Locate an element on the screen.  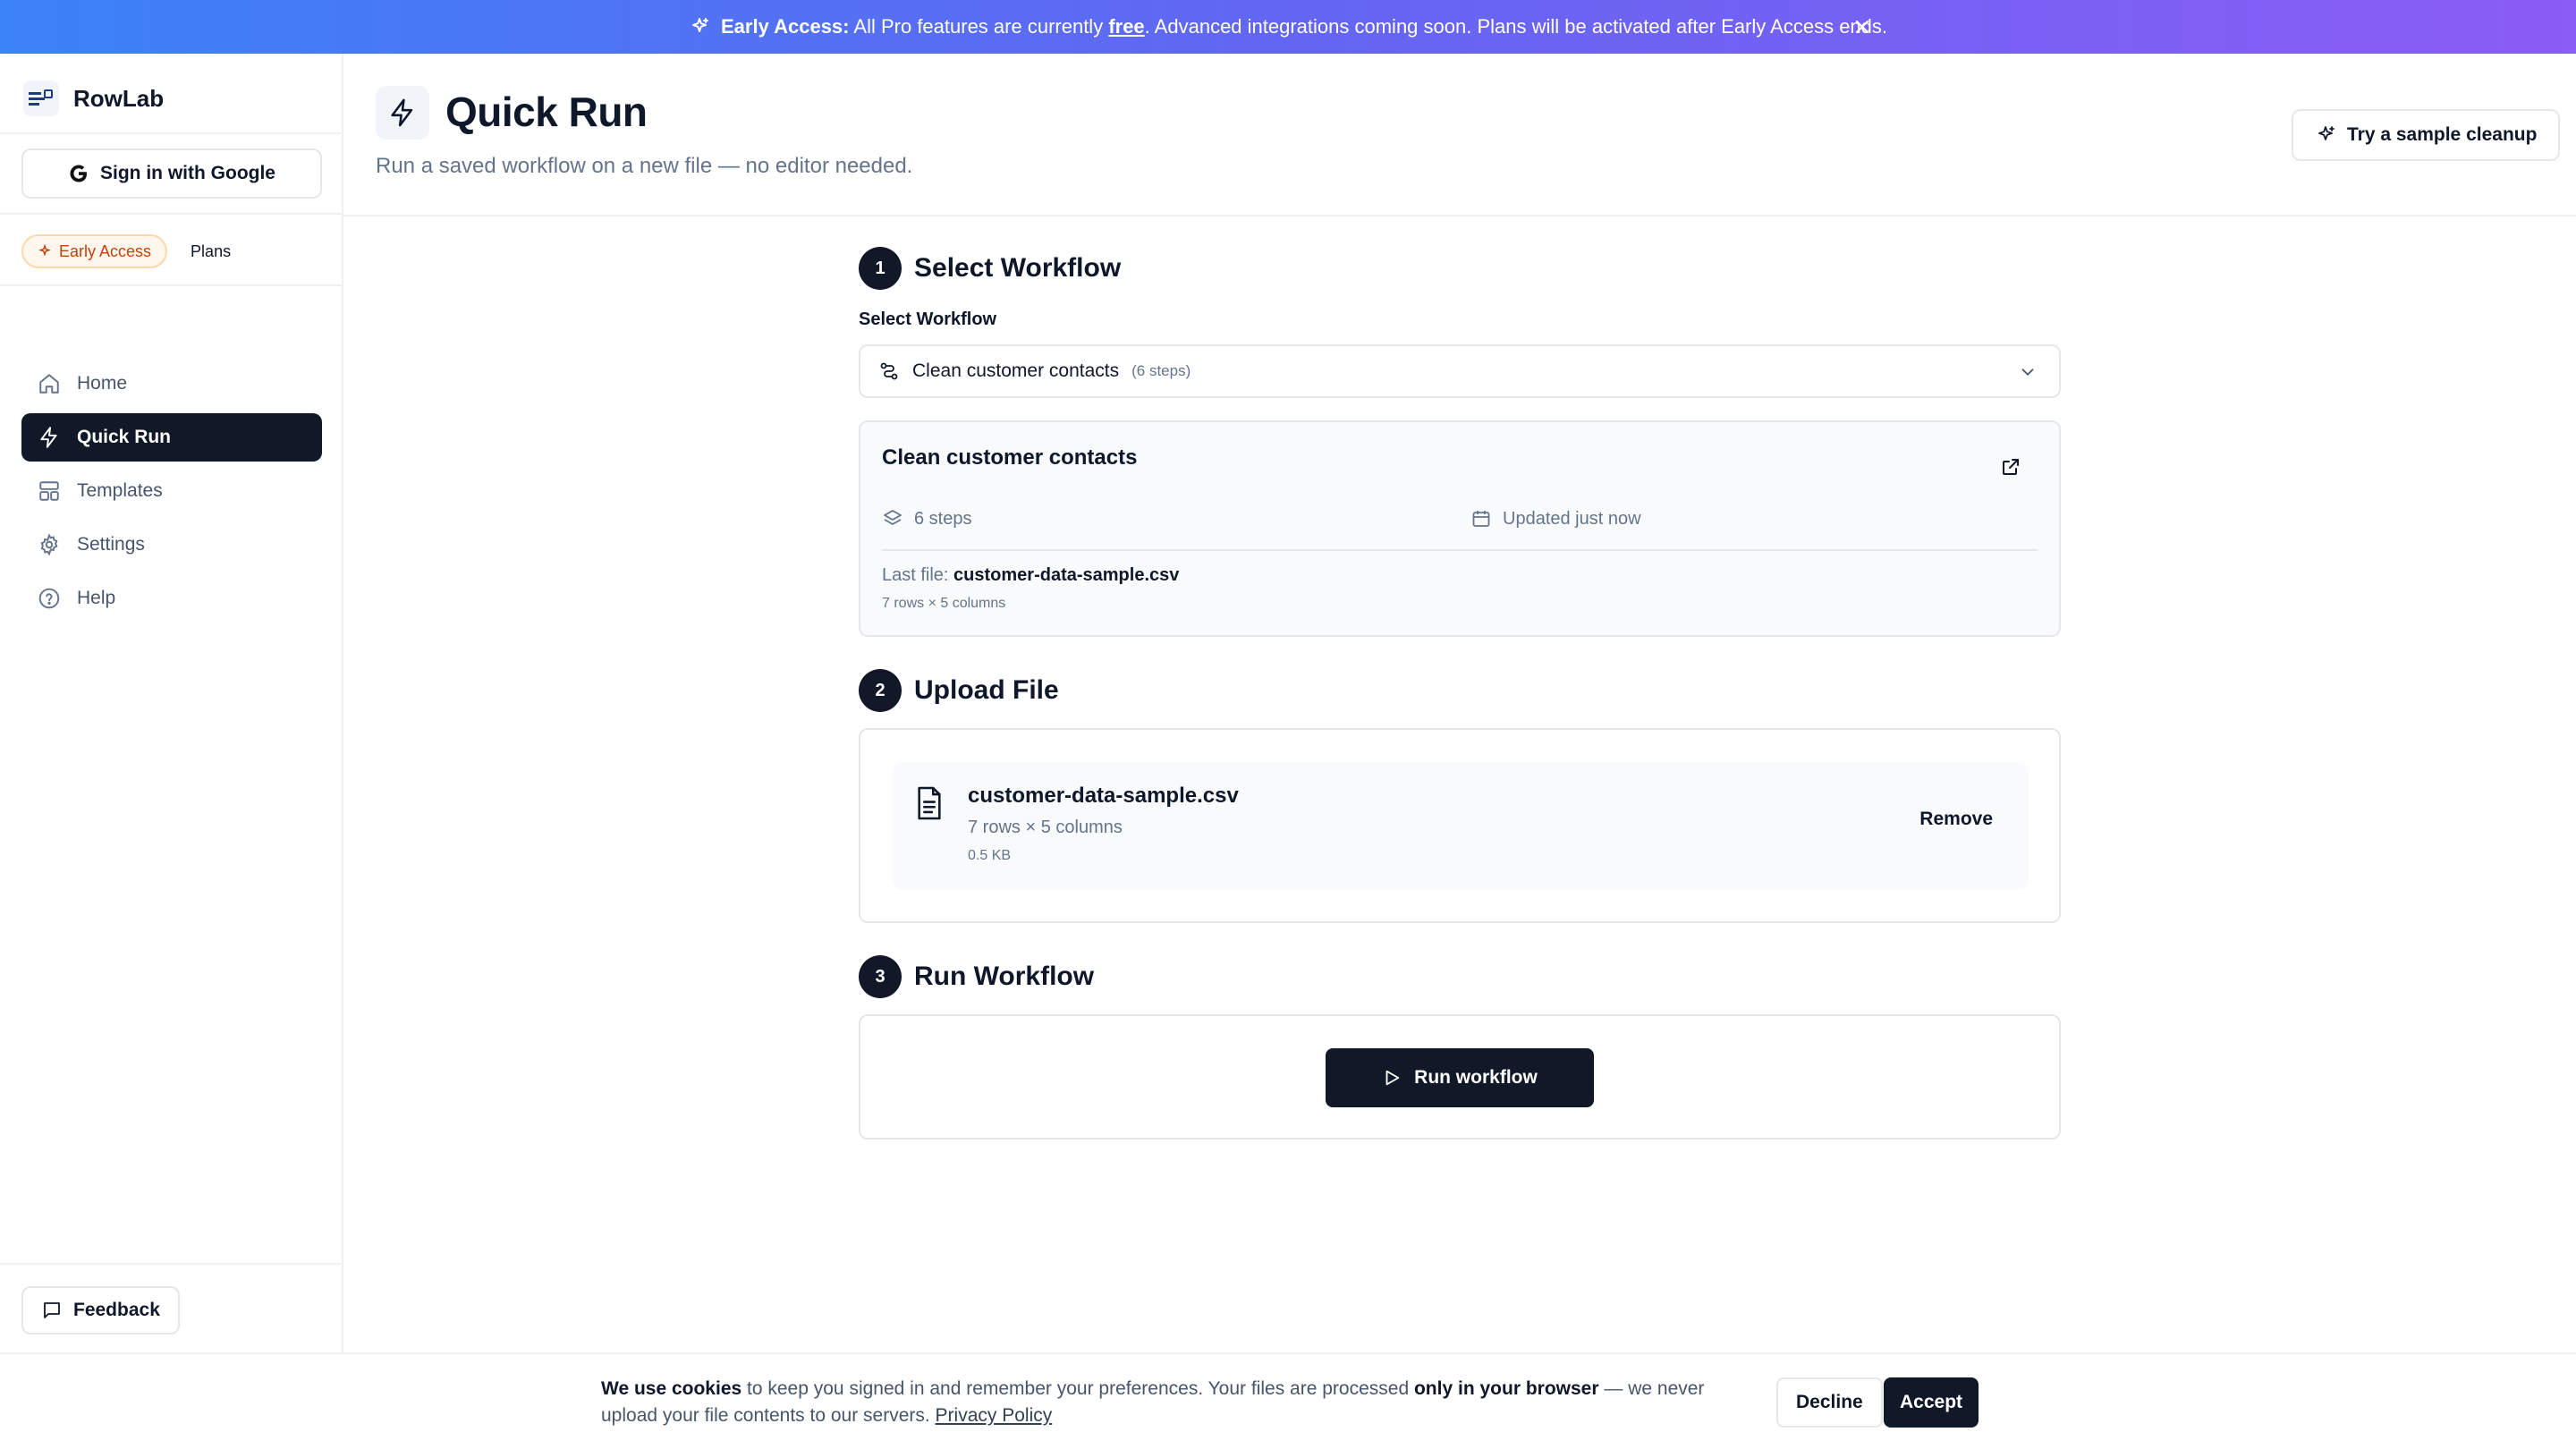
brand: RowLab is located at coordinates (93, 98).